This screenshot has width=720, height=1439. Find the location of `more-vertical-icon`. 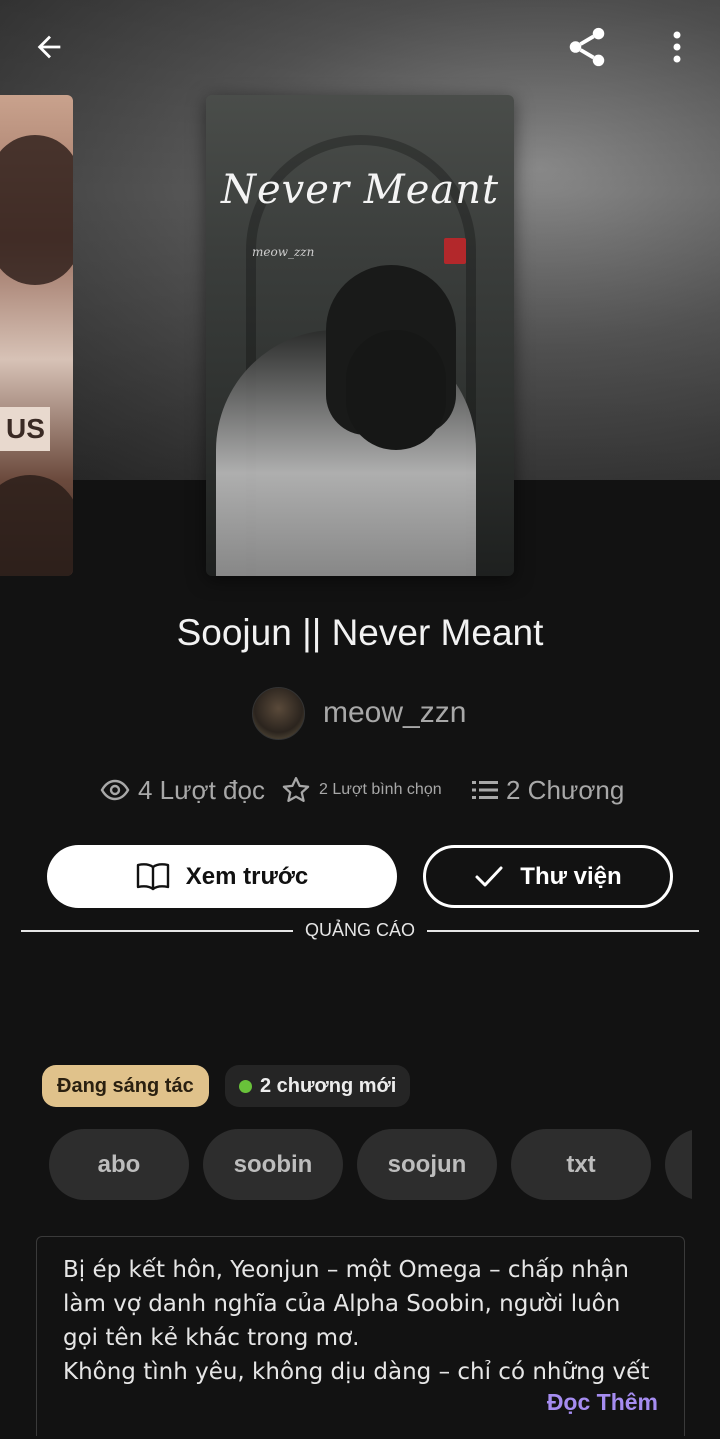

more-vertical-icon is located at coordinates (677, 47).